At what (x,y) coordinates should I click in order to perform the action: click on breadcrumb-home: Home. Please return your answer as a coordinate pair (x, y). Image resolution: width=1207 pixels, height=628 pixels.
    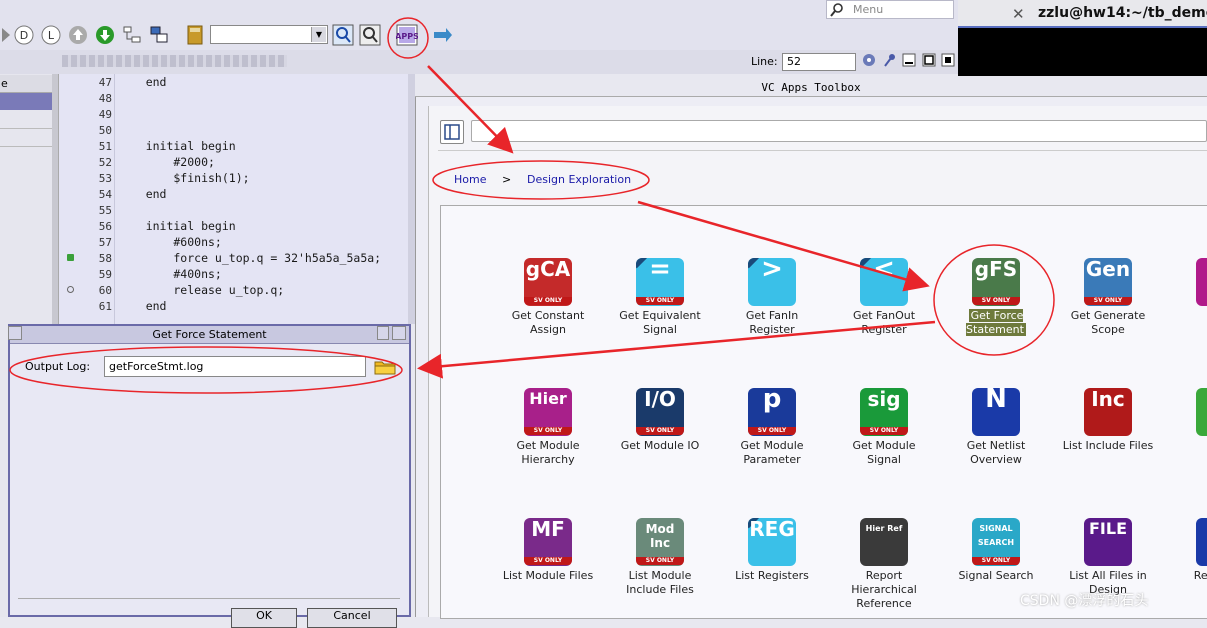
    Looking at the image, I should click on (470, 179).